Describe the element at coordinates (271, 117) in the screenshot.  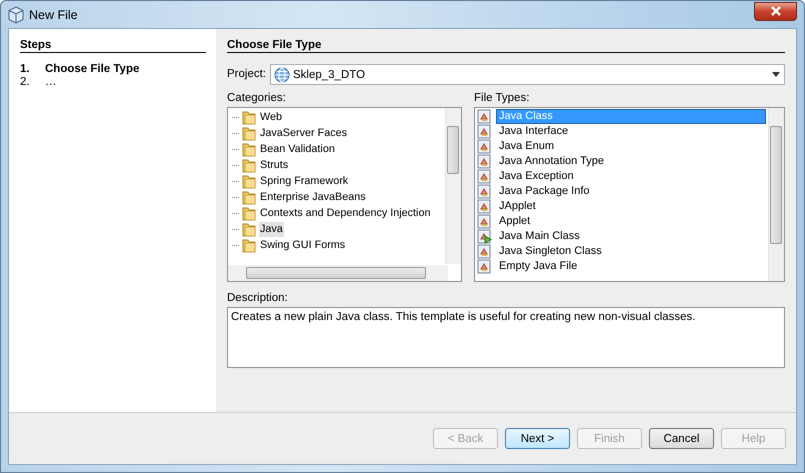
I see `category-item: Web` at that location.